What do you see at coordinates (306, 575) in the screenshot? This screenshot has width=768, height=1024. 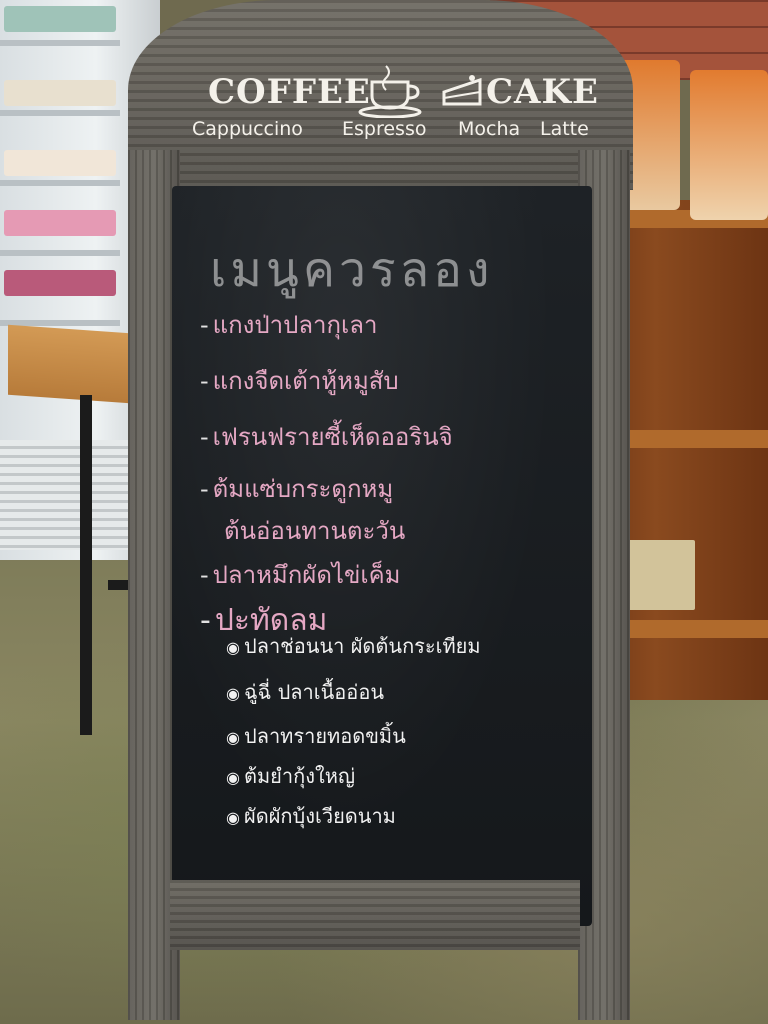 I see `menu-item-label: ปลาหมึกผัดไข่เค็ม` at bounding box center [306, 575].